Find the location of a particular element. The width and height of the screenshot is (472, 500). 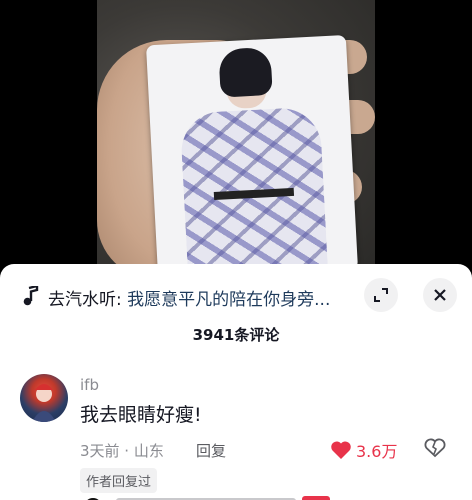

music-prefix: 去汽水听: is located at coordinates (85, 300).